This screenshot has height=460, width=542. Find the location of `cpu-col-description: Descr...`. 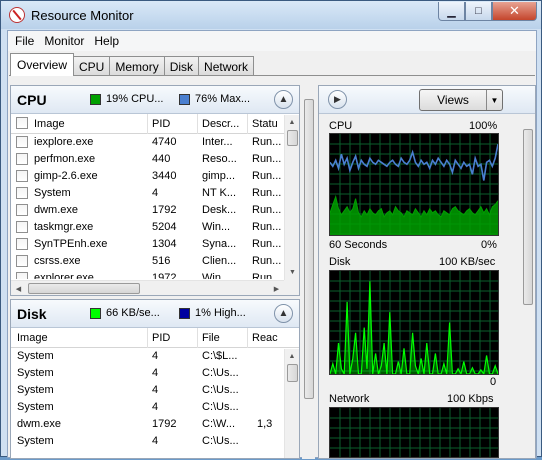

cpu-col-description: Descr... is located at coordinates (223, 124).